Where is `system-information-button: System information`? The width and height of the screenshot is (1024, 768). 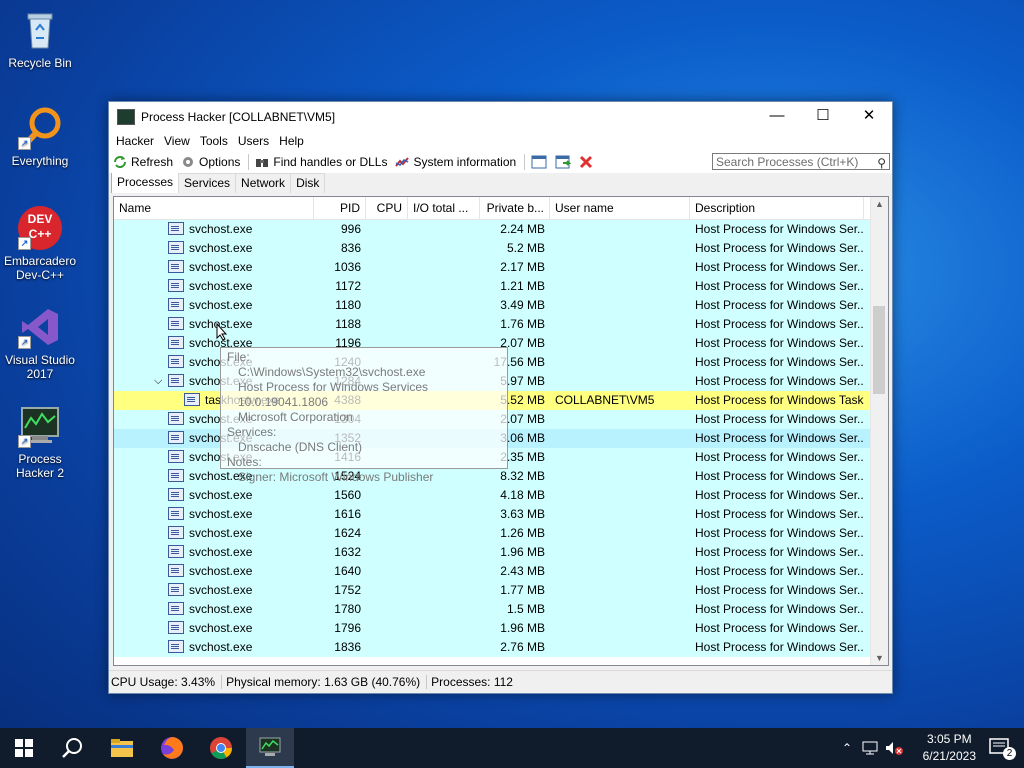
system-information-button: System information is located at coordinates (455, 162).